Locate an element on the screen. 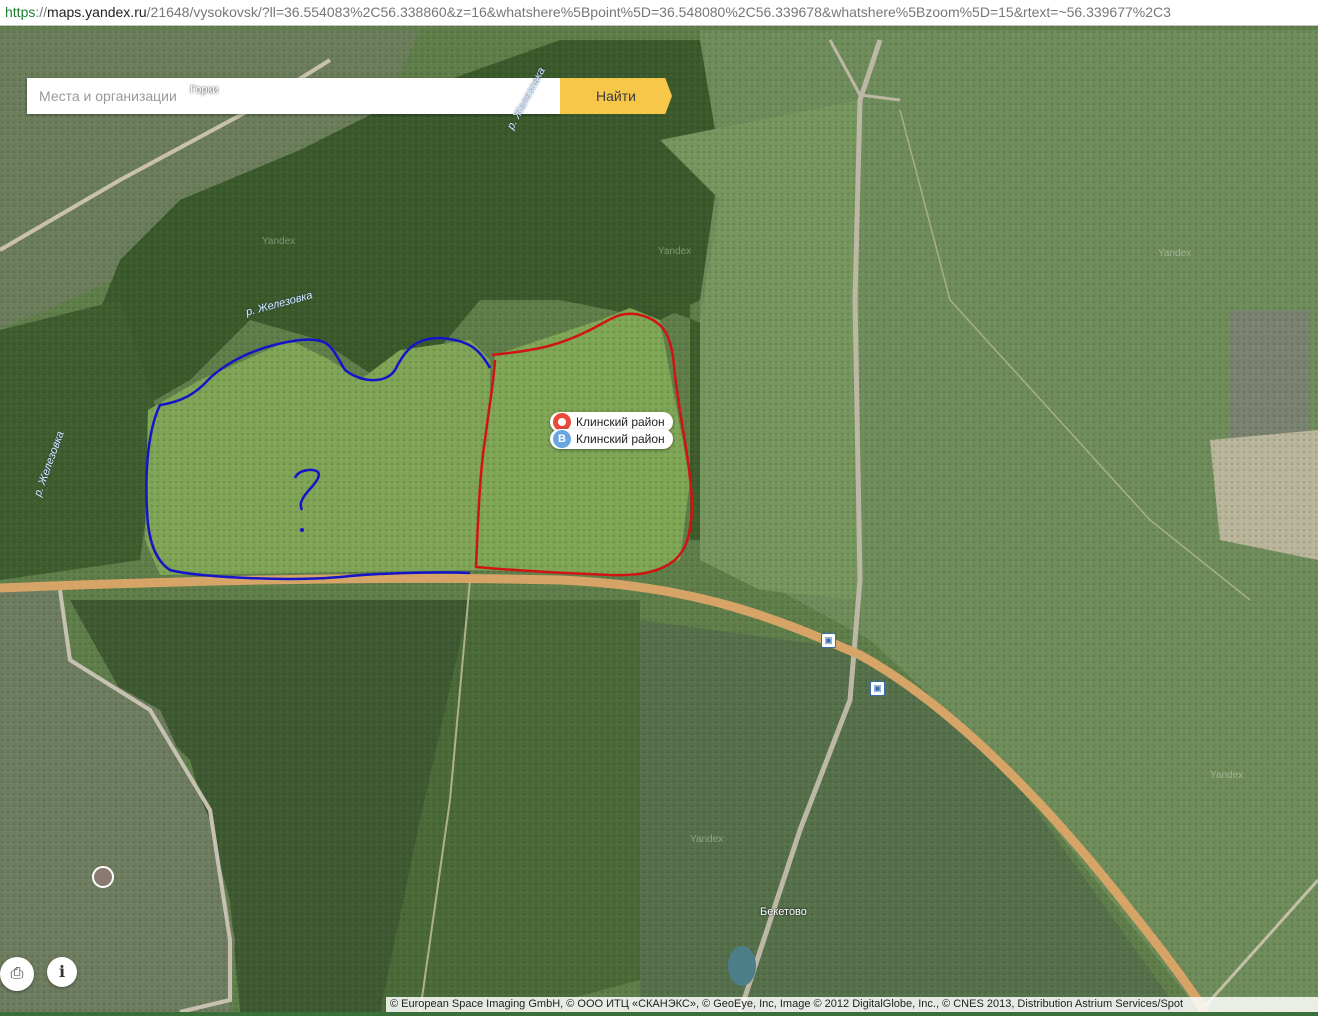 This screenshot has height=1016, width=1318. village-label-top: Горки is located at coordinates (204, 90).